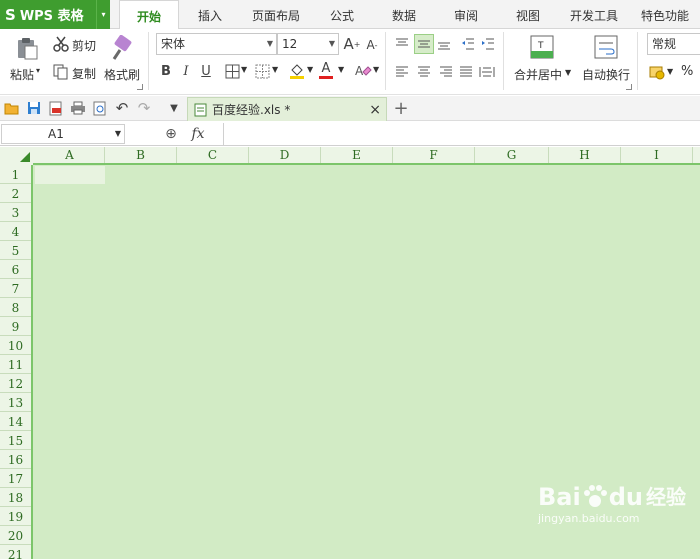  What do you see at coordinates (538, 74) in the screenshot?
I see `merge-center-button: 合并居中` at bounding box center [538, 74].